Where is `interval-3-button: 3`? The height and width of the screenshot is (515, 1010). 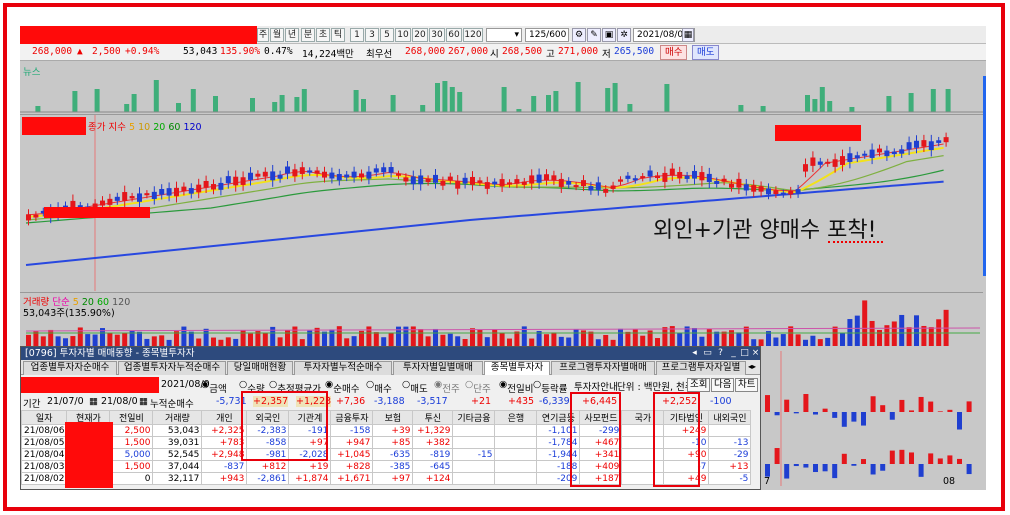
interval-3-button: 3 is located at coordinates (372, 35).